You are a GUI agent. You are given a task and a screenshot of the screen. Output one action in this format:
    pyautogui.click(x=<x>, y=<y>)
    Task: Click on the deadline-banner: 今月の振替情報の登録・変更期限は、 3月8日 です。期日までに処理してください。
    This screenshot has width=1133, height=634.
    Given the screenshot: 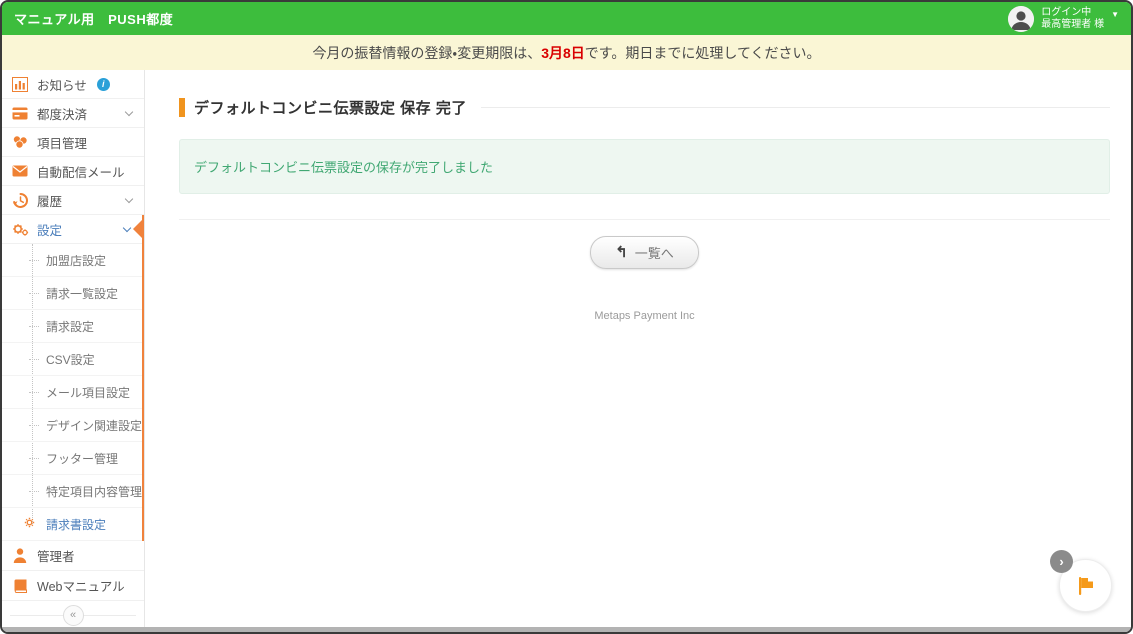 What is the action you would take?
    pyautogui.click(x=566, y=52)
    